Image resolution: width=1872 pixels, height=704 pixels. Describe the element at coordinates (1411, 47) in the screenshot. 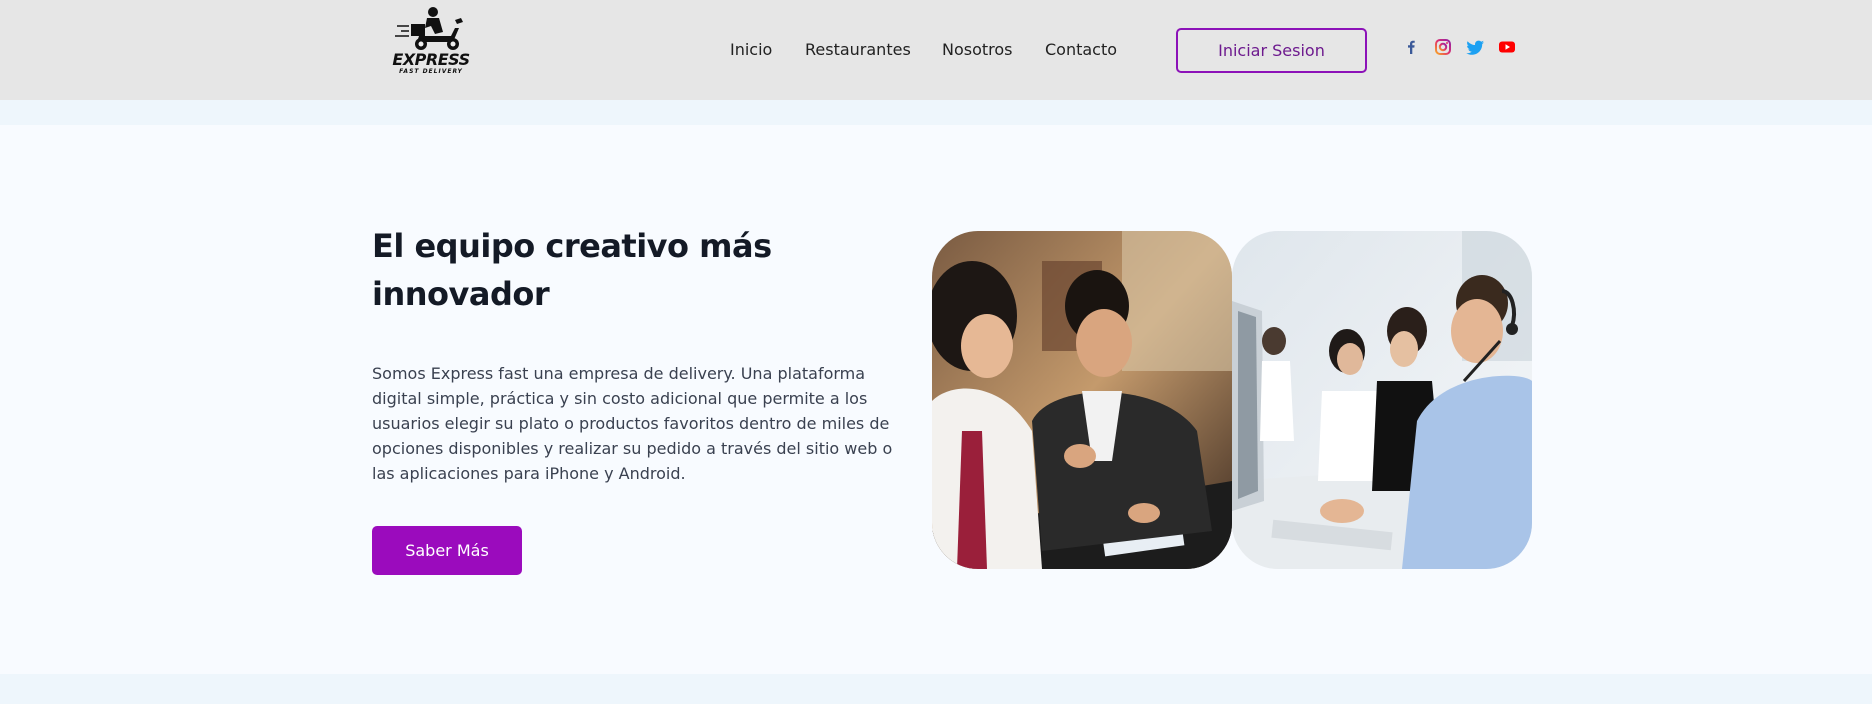

I see `facebook-icon` at that location.